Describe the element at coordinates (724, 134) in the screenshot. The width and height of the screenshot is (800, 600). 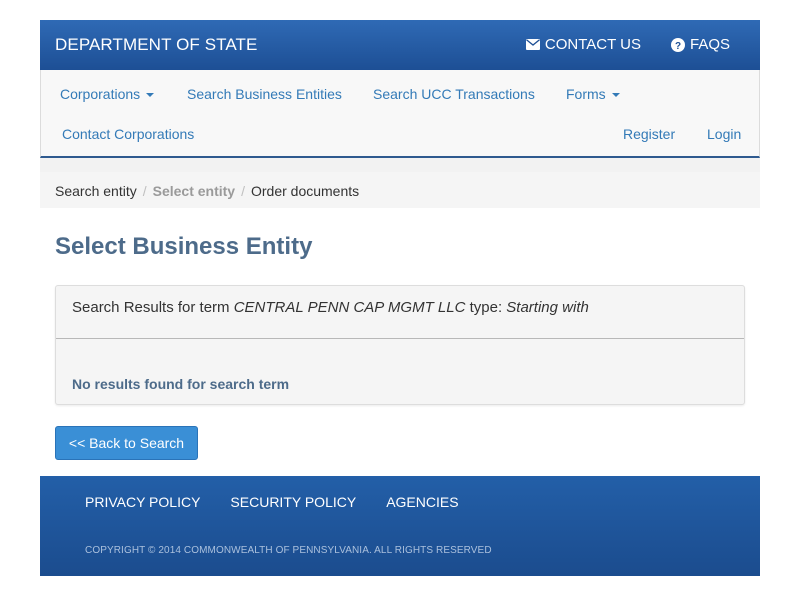
I see `nav-login: Login` at that location.